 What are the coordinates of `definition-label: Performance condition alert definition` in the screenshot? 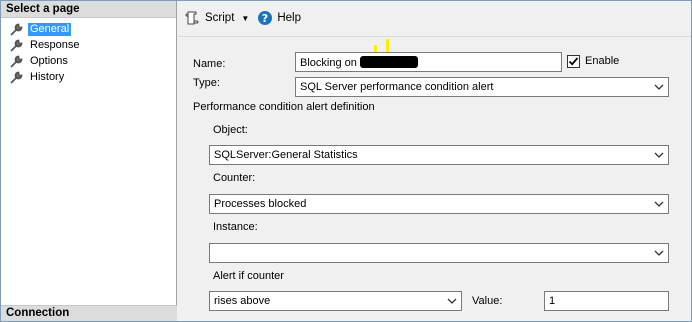 It's located at (284, 107).